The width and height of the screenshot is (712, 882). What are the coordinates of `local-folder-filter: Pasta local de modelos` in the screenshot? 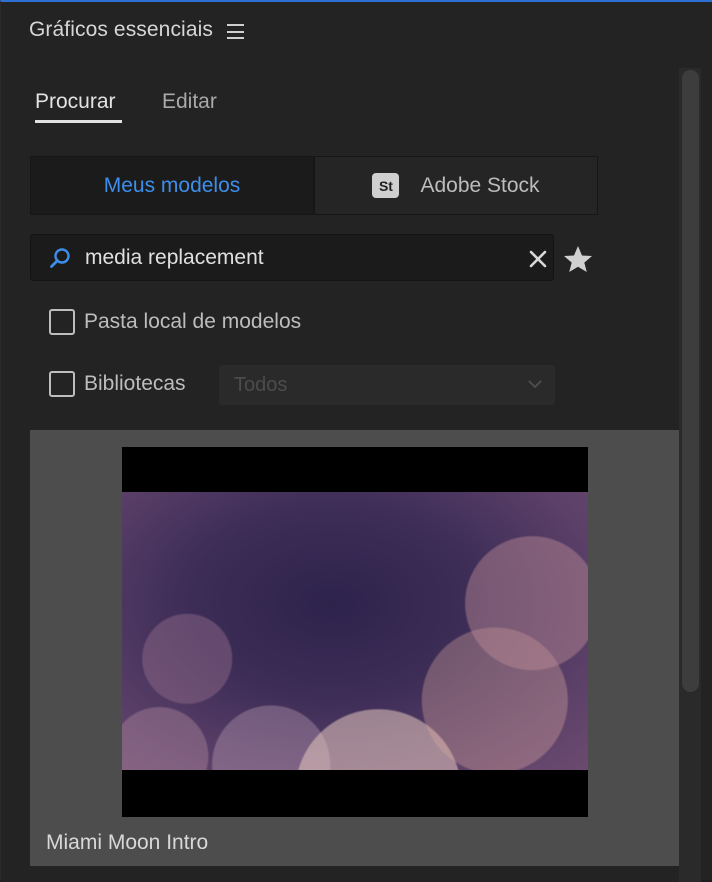 It's located at (175, 322).